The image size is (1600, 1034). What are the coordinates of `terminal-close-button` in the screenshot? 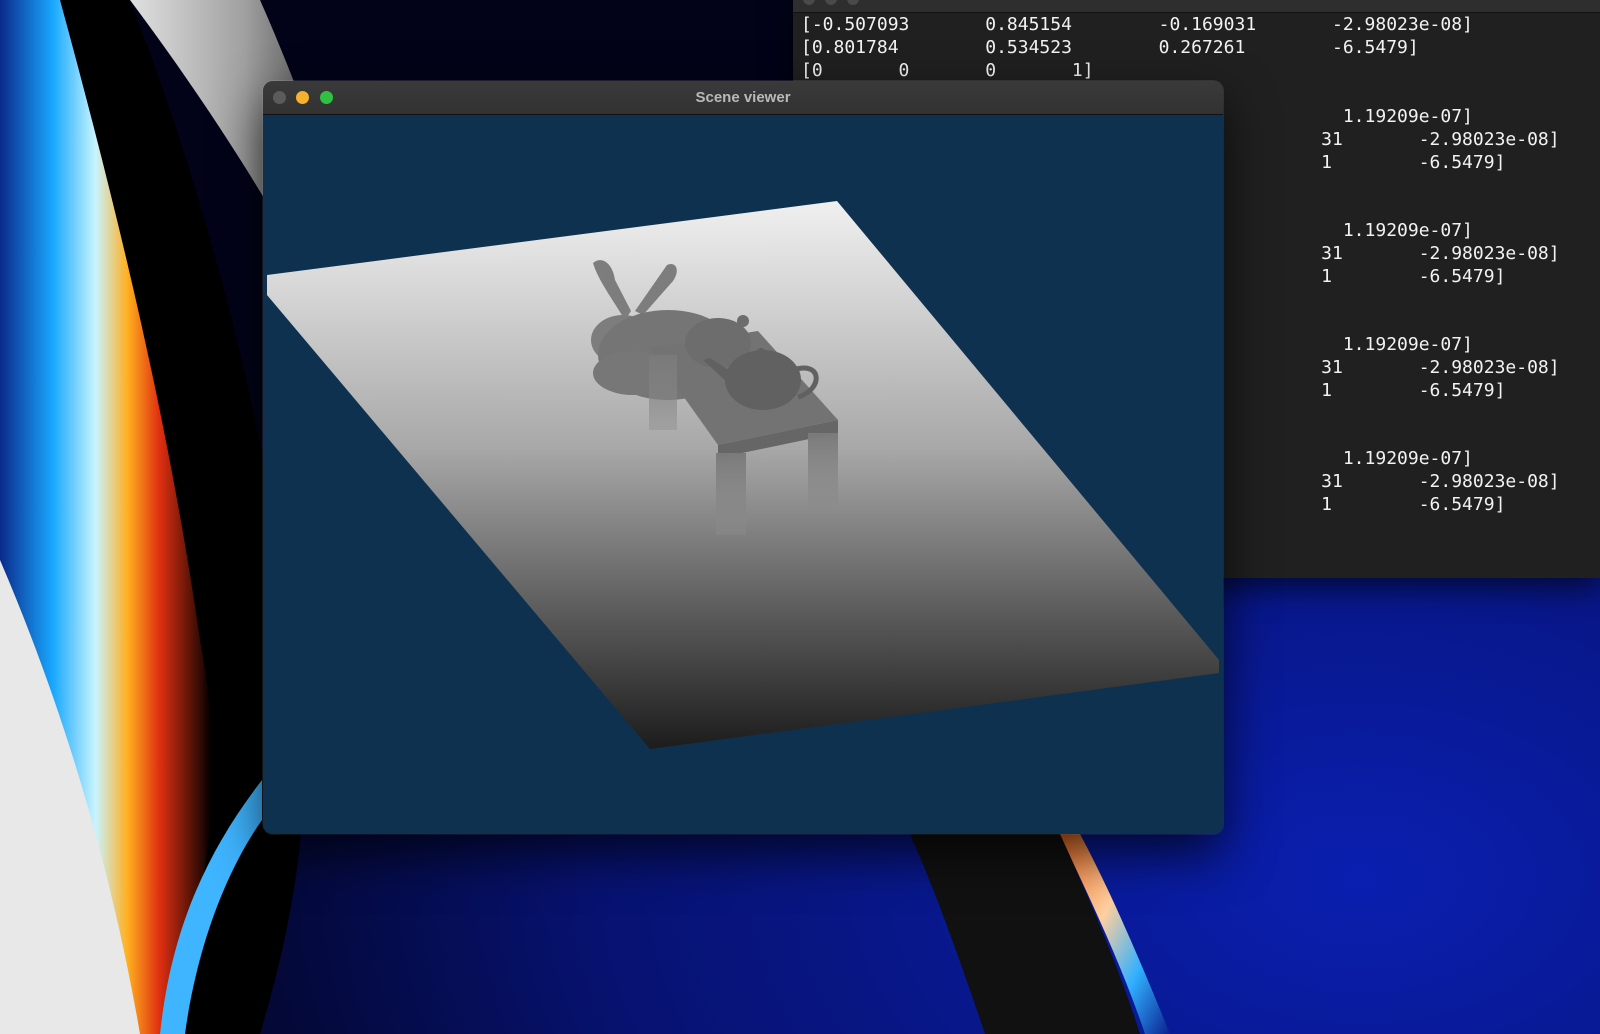 It's located at (809, 2).